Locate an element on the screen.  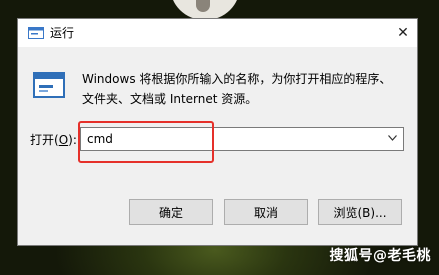
cancel-button: 取消 is located at coordinates (266, 212).